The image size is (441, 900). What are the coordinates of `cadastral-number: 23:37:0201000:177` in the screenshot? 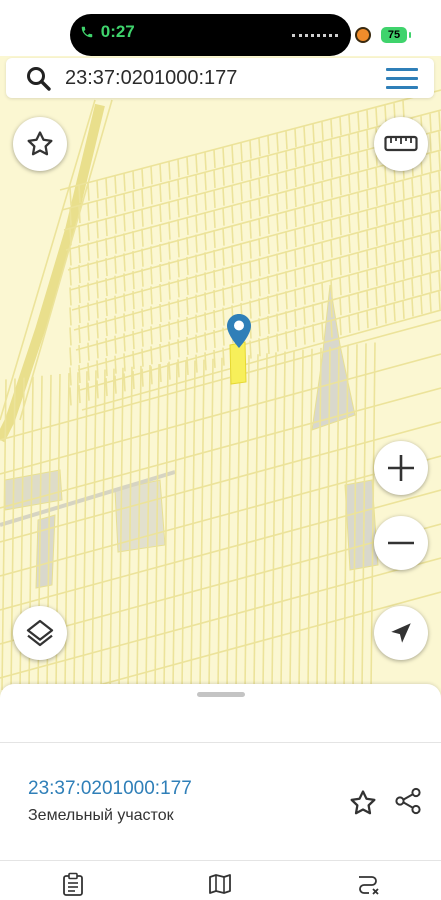 It's located at (110, 789).